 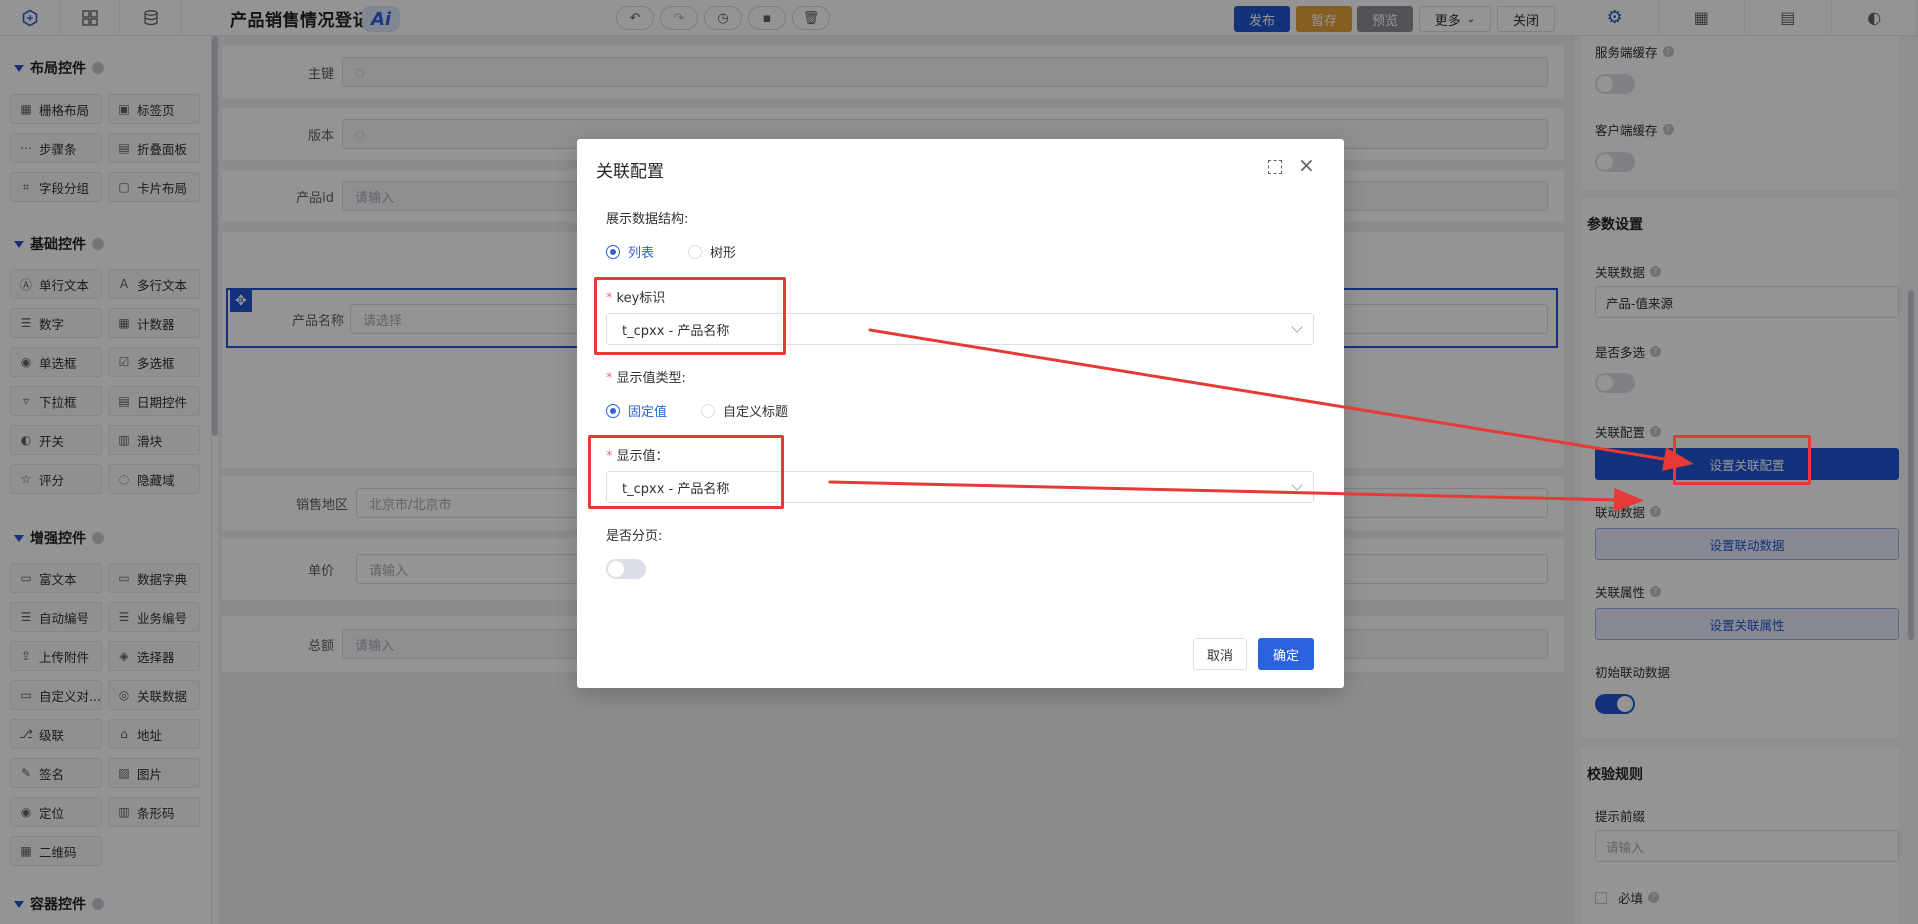 What do you see at coordinates (641, 253) in the screenshot?
I see `radio-label: 列表` at bounding box center [641, 253].